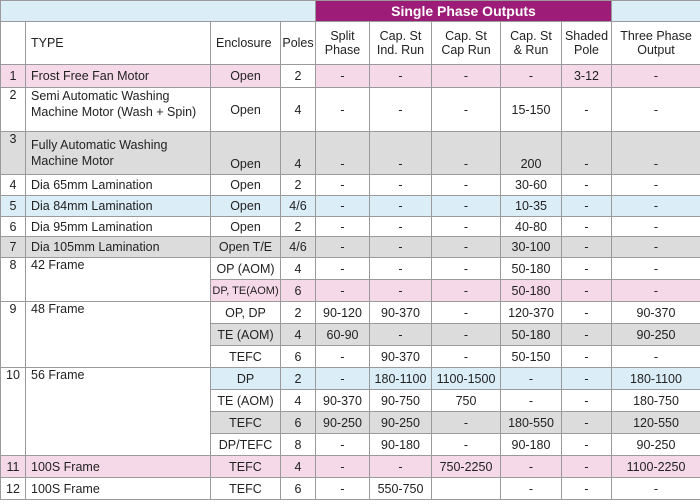  I want to click on three-phase-cell: 180-750, so click(655, 400).